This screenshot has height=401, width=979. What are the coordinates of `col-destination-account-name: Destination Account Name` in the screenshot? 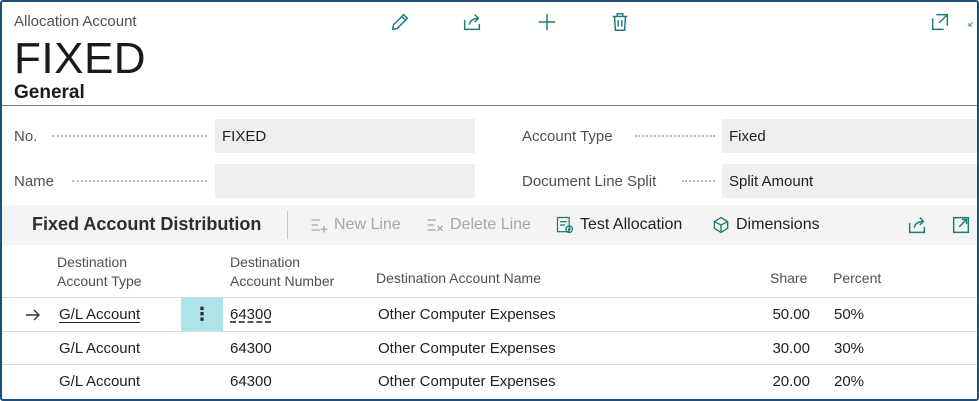 It's located at (458, 278).